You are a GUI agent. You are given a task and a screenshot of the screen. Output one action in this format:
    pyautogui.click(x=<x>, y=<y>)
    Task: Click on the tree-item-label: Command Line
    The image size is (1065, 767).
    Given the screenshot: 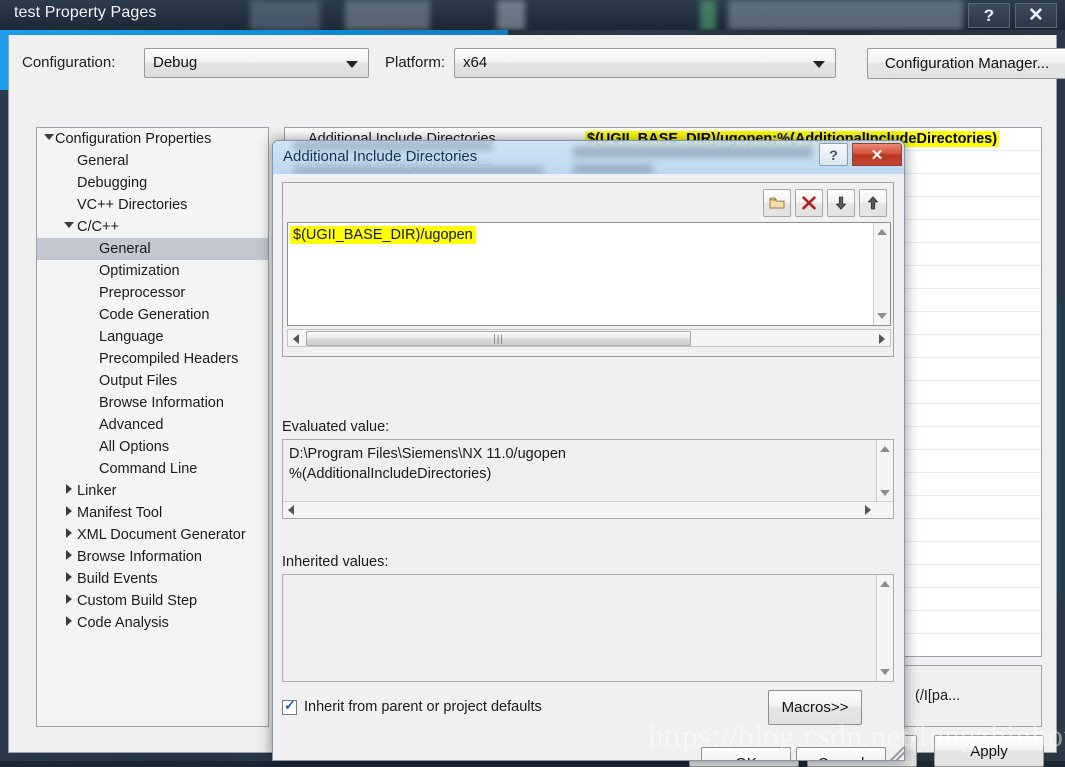 What is the action you would take?
    pyautogui.click(x=148, y=469)
    